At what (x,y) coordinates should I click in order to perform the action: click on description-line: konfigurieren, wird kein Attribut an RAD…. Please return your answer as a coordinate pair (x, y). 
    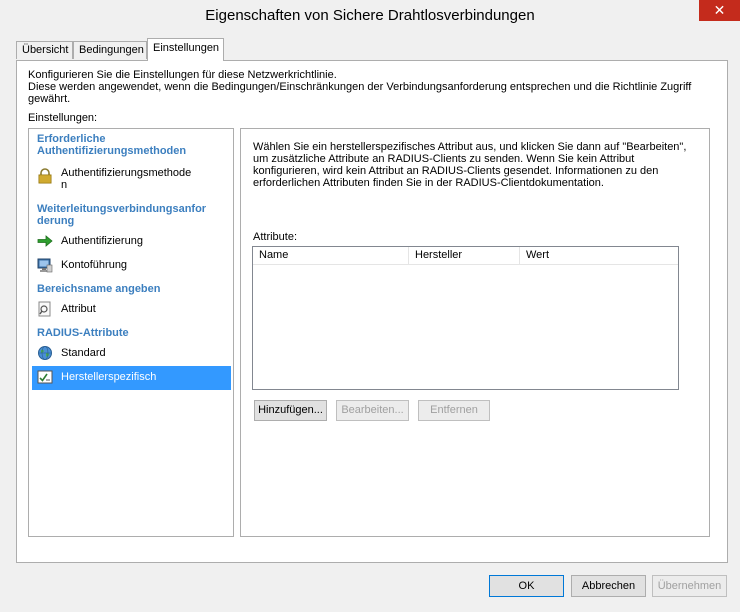
    Looking at the image, I should click on (456, 171).